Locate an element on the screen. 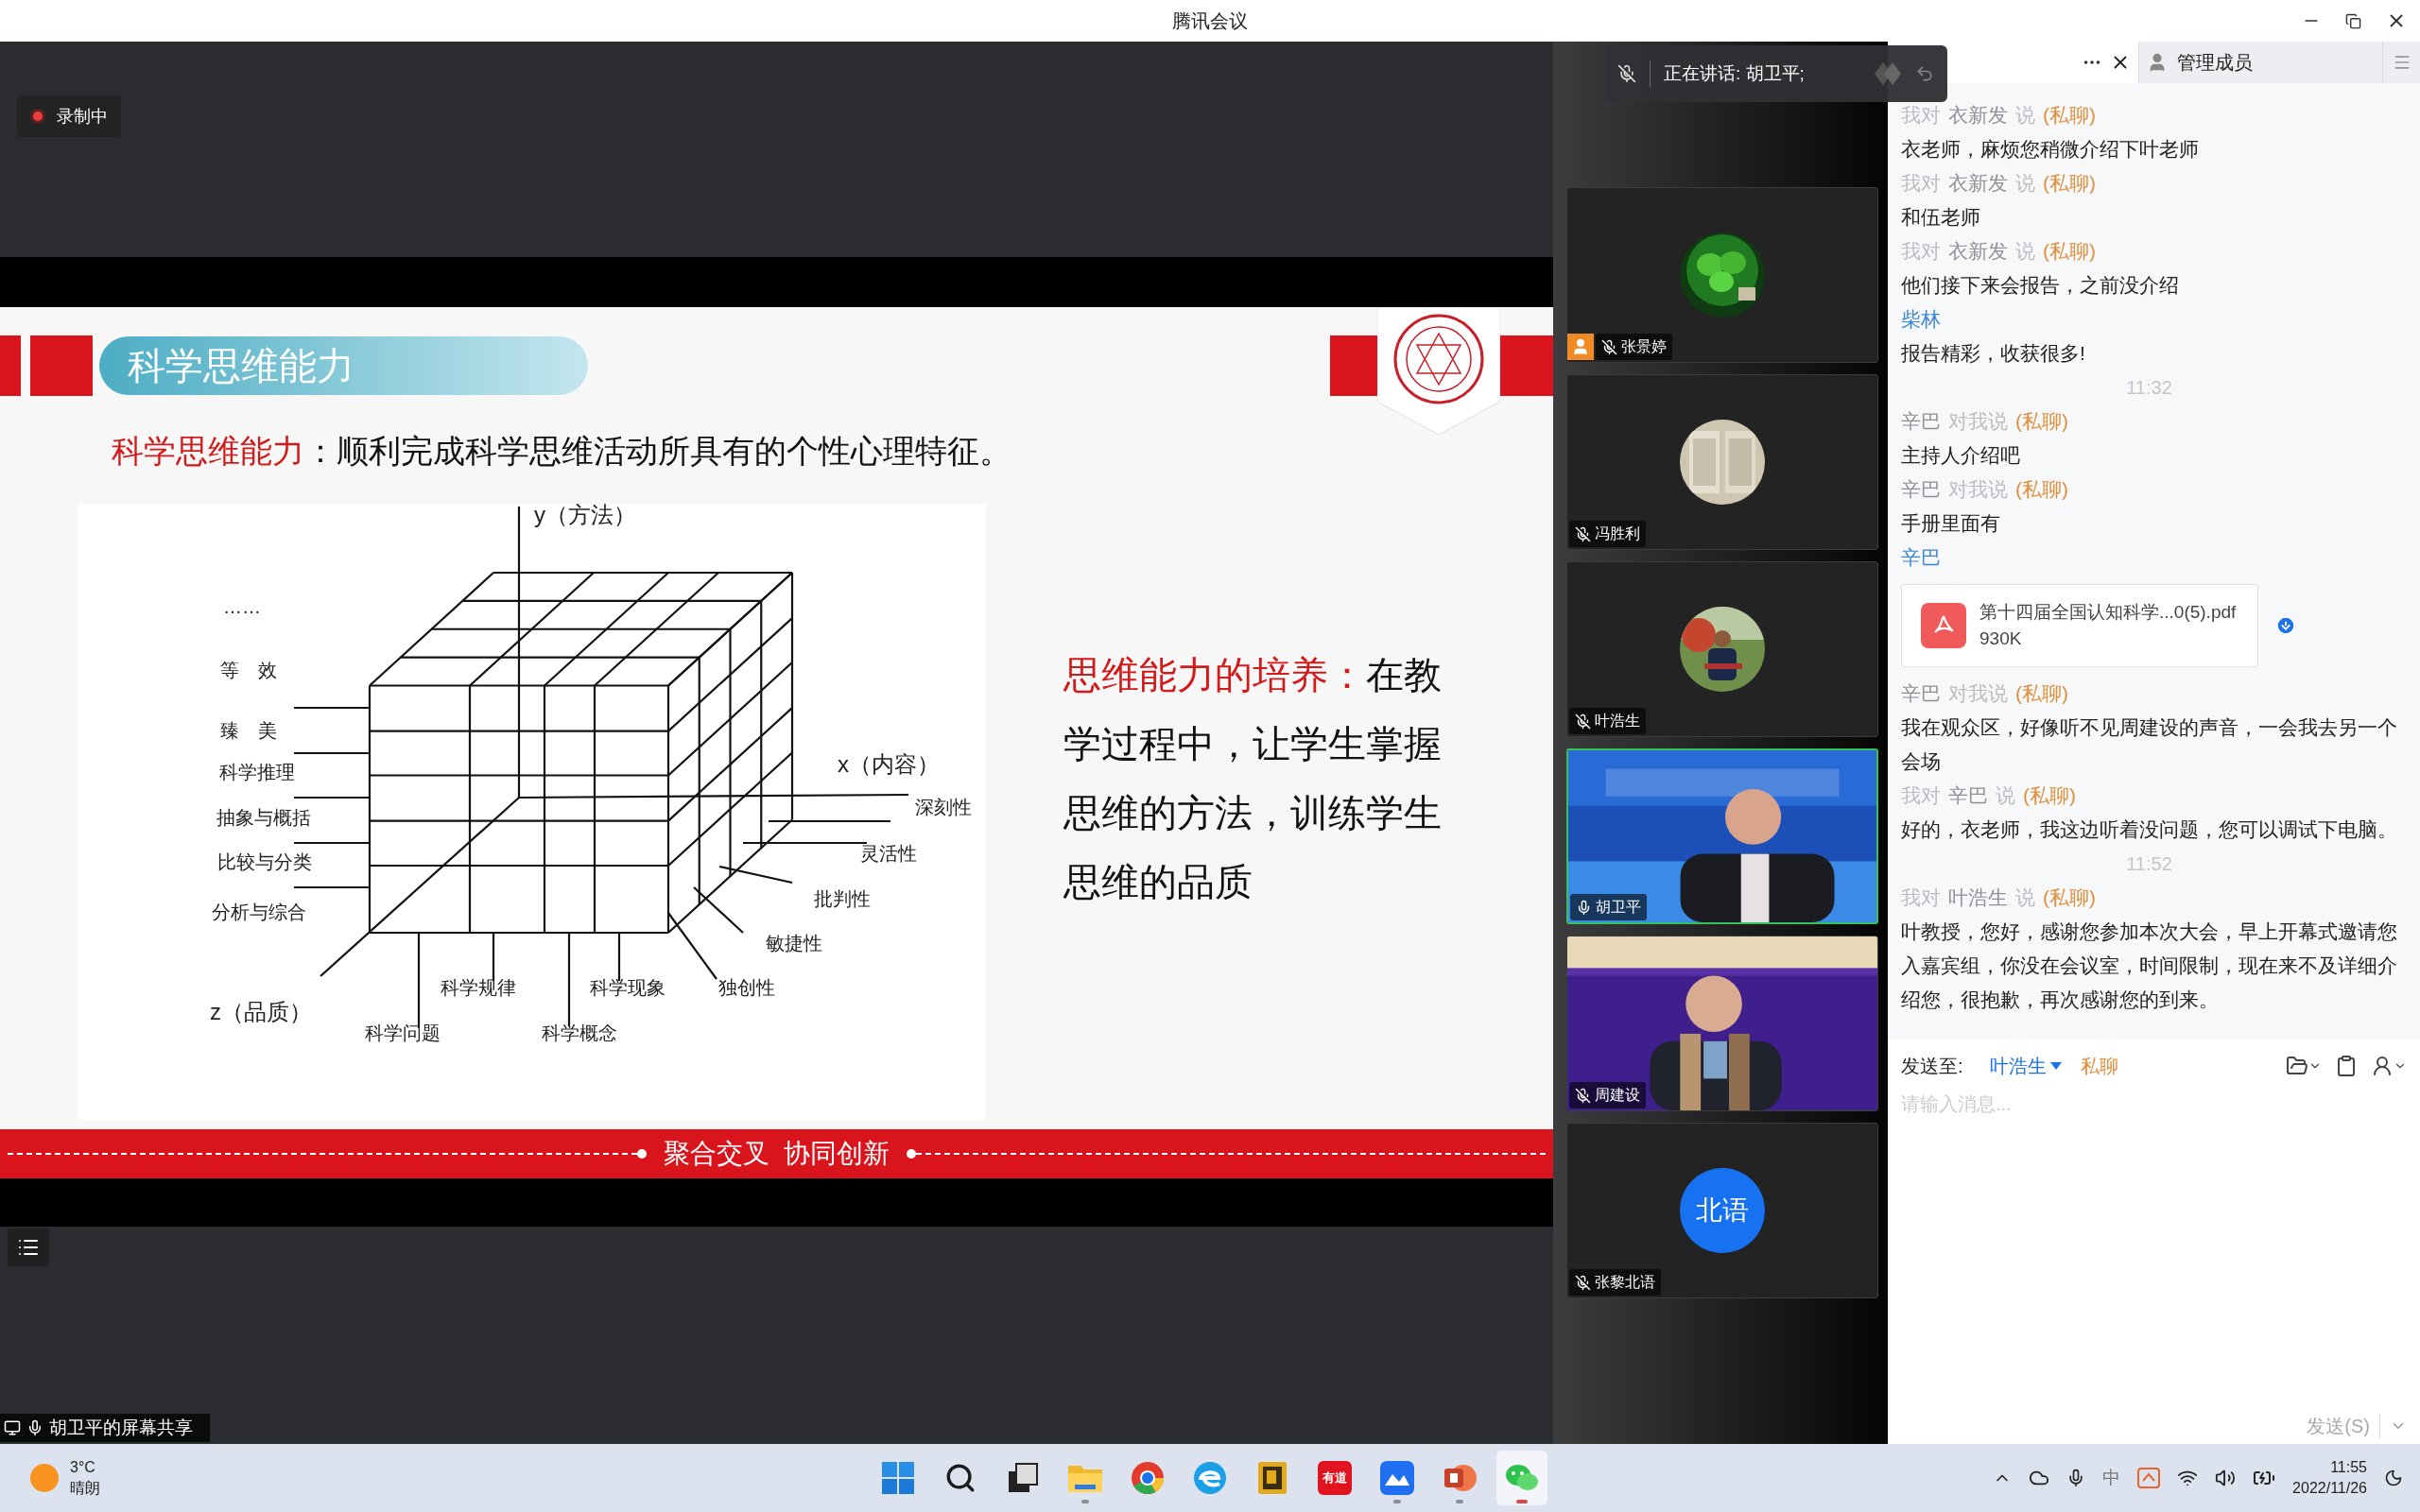 This screenshot has height=1512, width=2420. taskbar-app: 有道 is located at coordinates (1334, 1478).